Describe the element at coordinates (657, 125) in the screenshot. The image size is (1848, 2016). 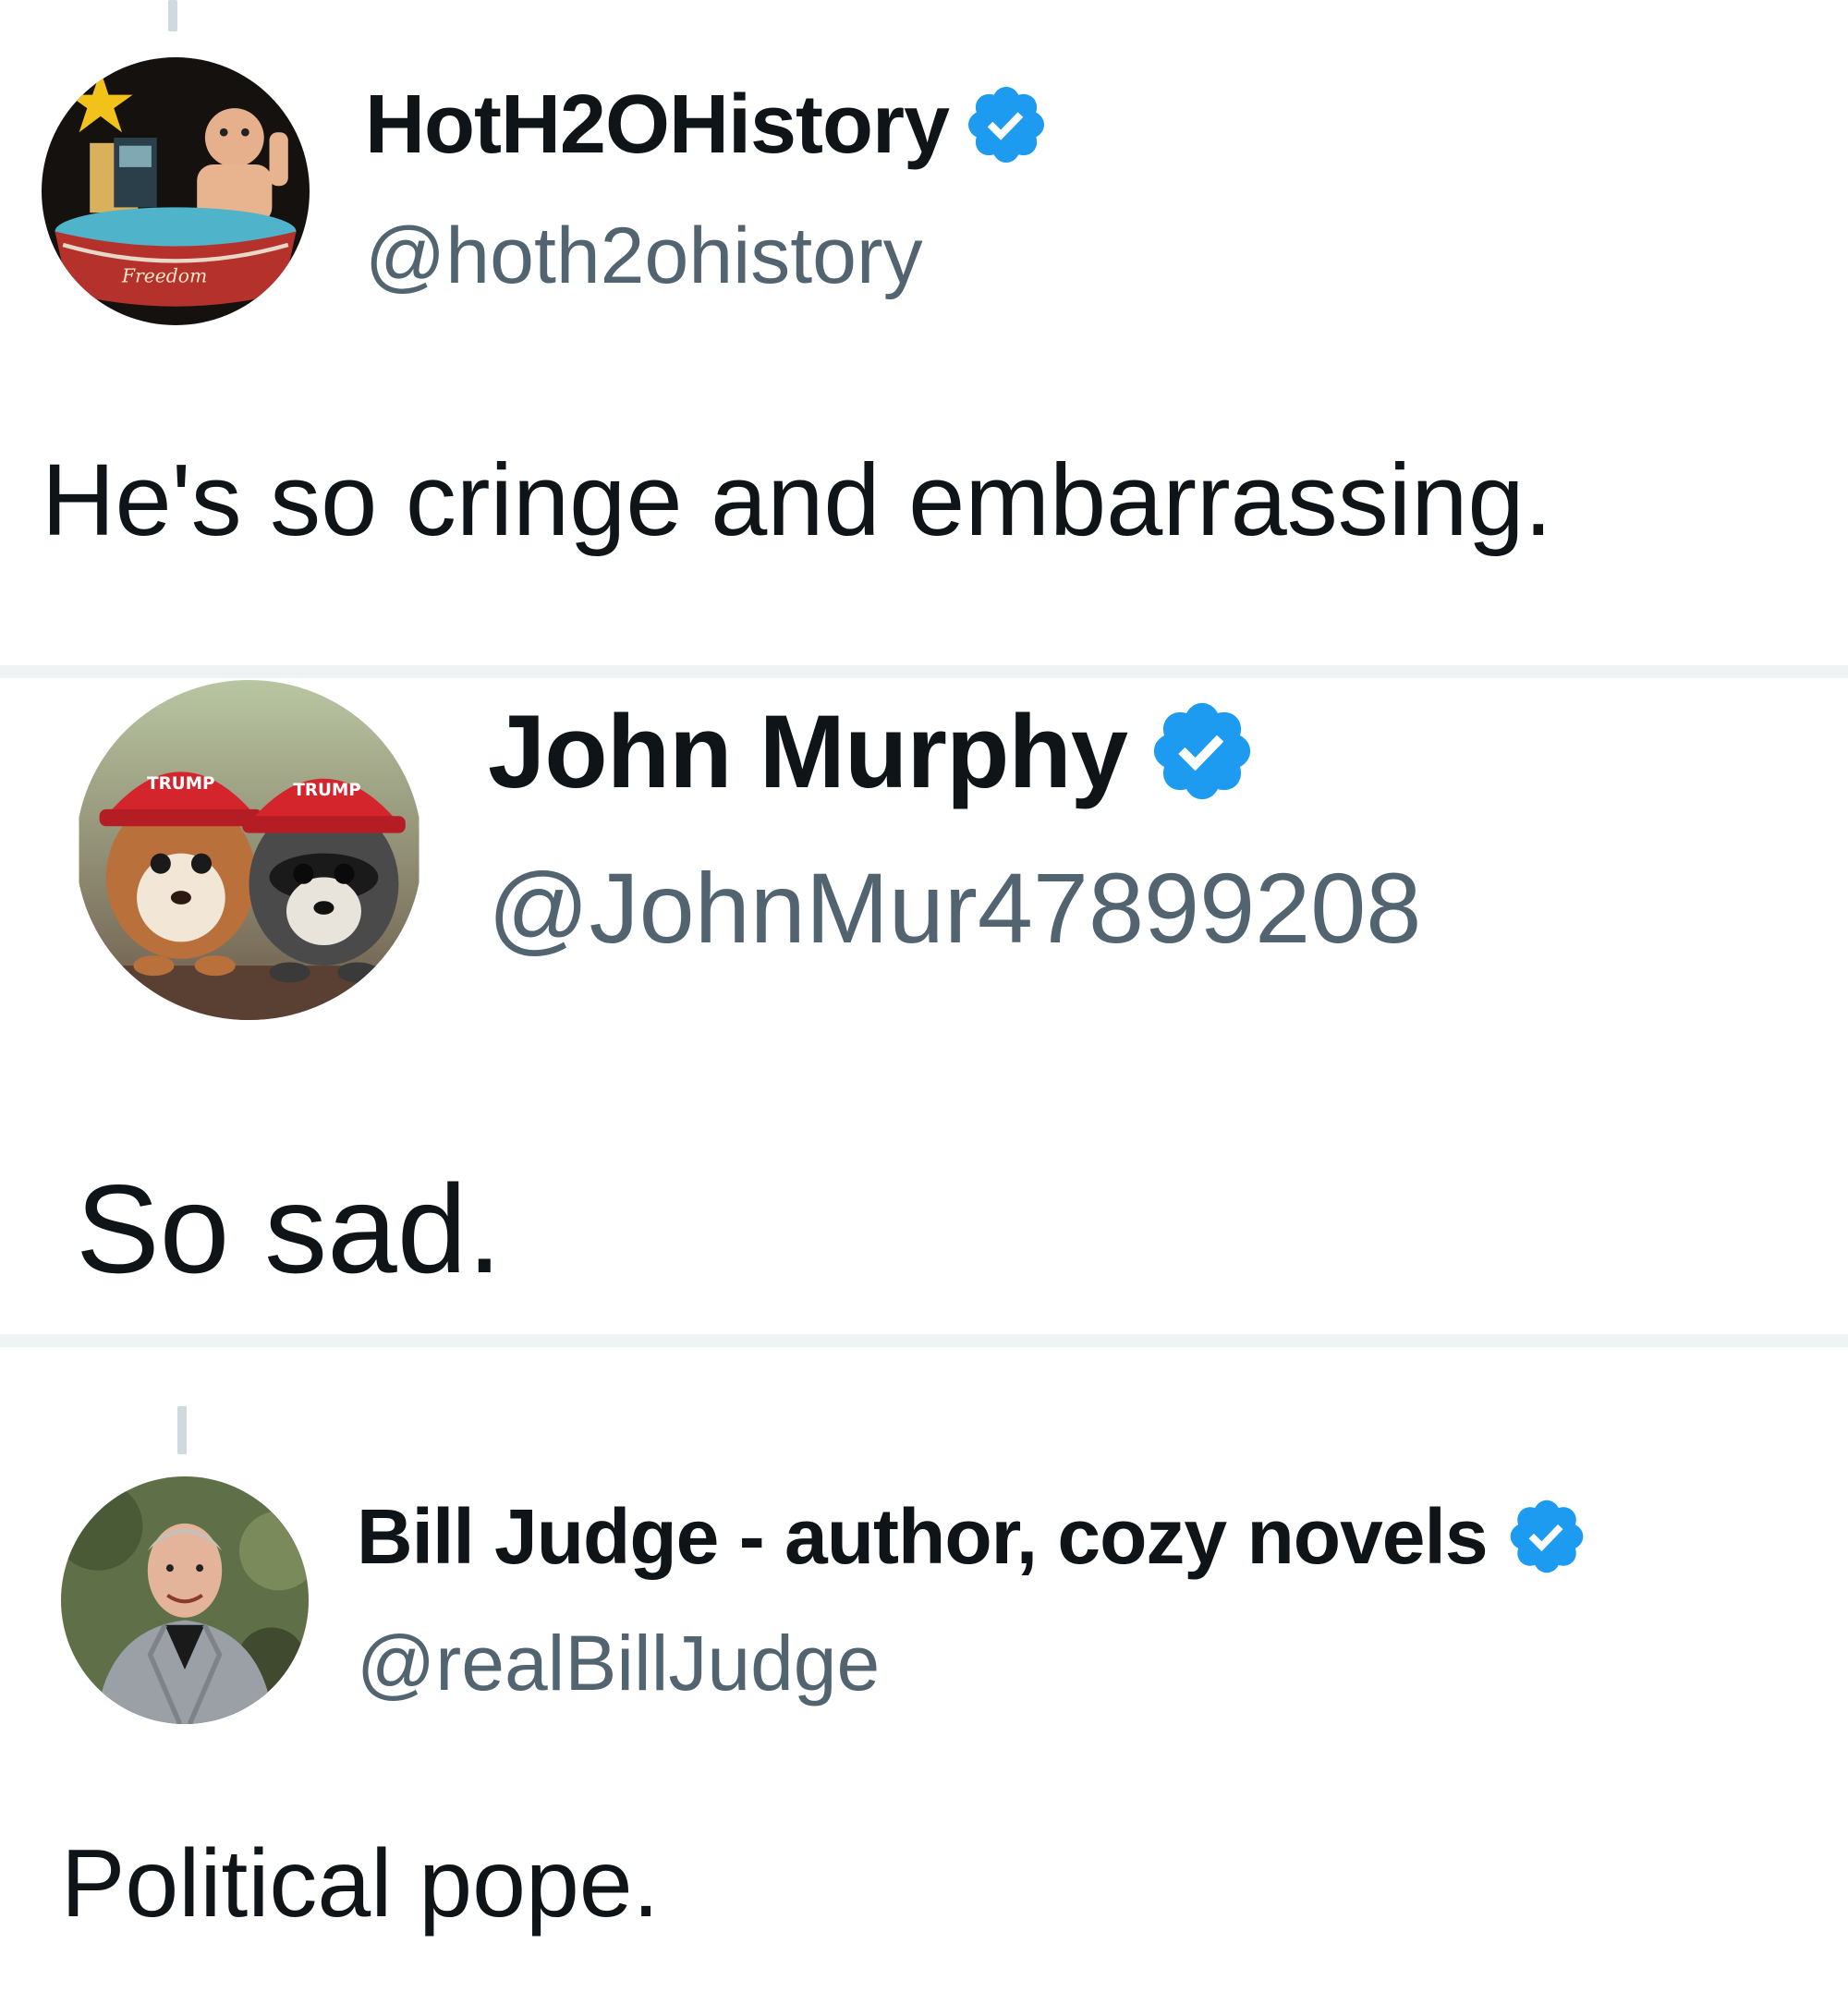
I see `display-name: HotH2OHistory` at that location.